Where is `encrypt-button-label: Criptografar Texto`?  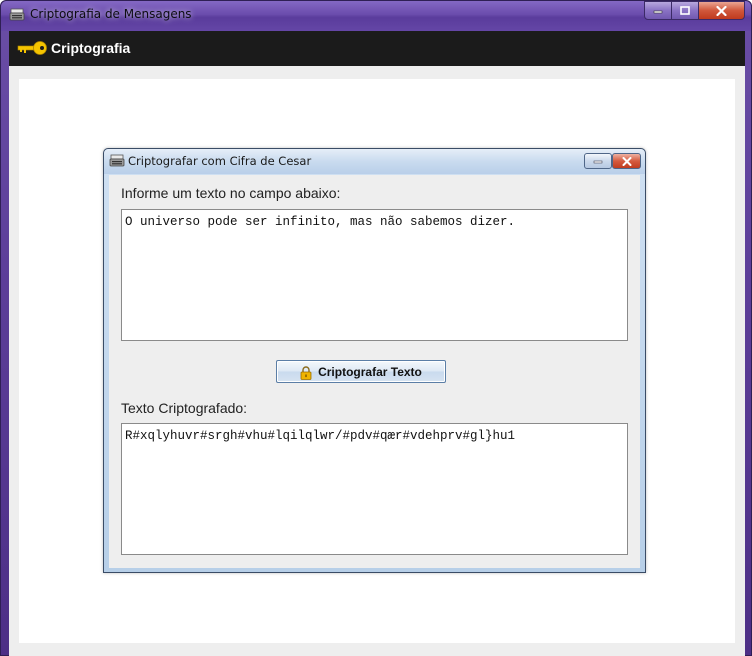
encrypt-button-label: Criptografar Texto is located at coordinates (370, 371).